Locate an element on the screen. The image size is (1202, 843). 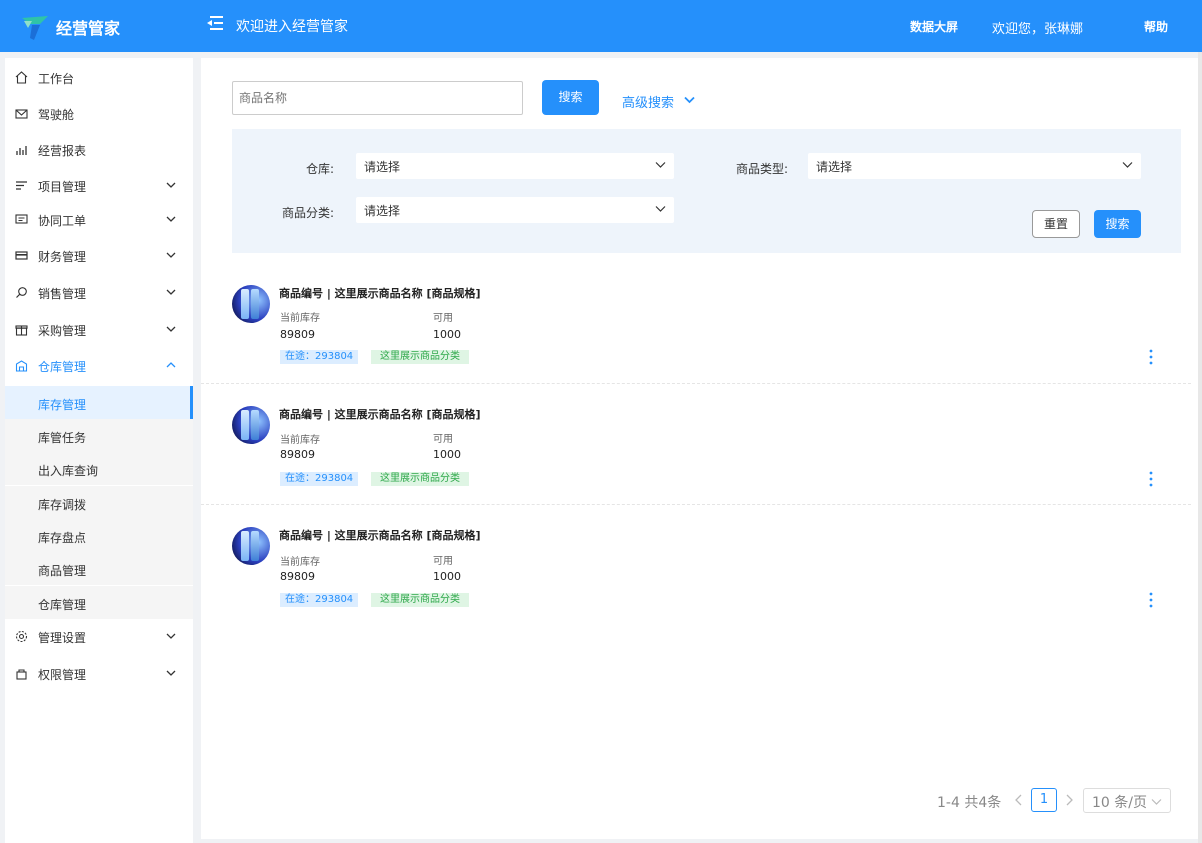
chevron-right-icon is located at coordinates (1069, 800).